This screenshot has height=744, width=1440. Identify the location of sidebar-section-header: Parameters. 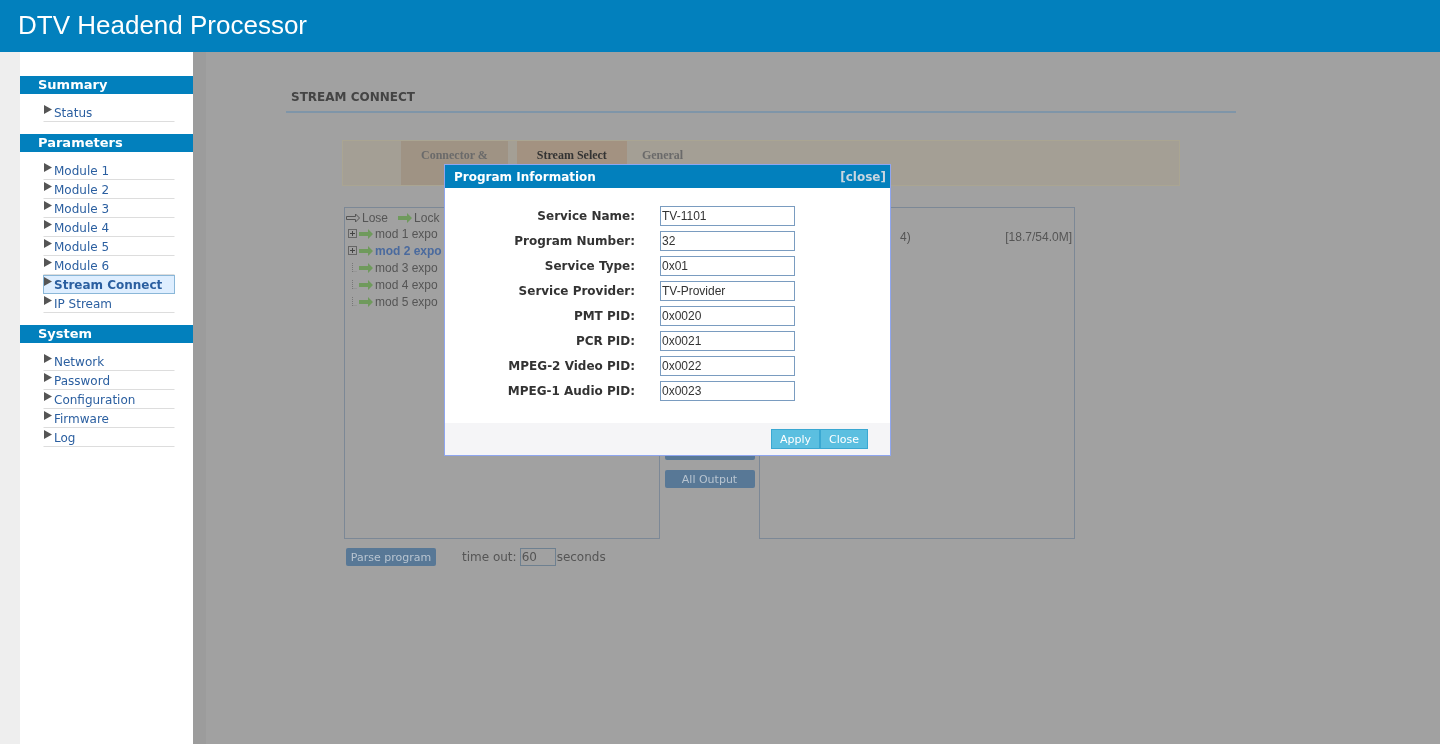
(106, 143).